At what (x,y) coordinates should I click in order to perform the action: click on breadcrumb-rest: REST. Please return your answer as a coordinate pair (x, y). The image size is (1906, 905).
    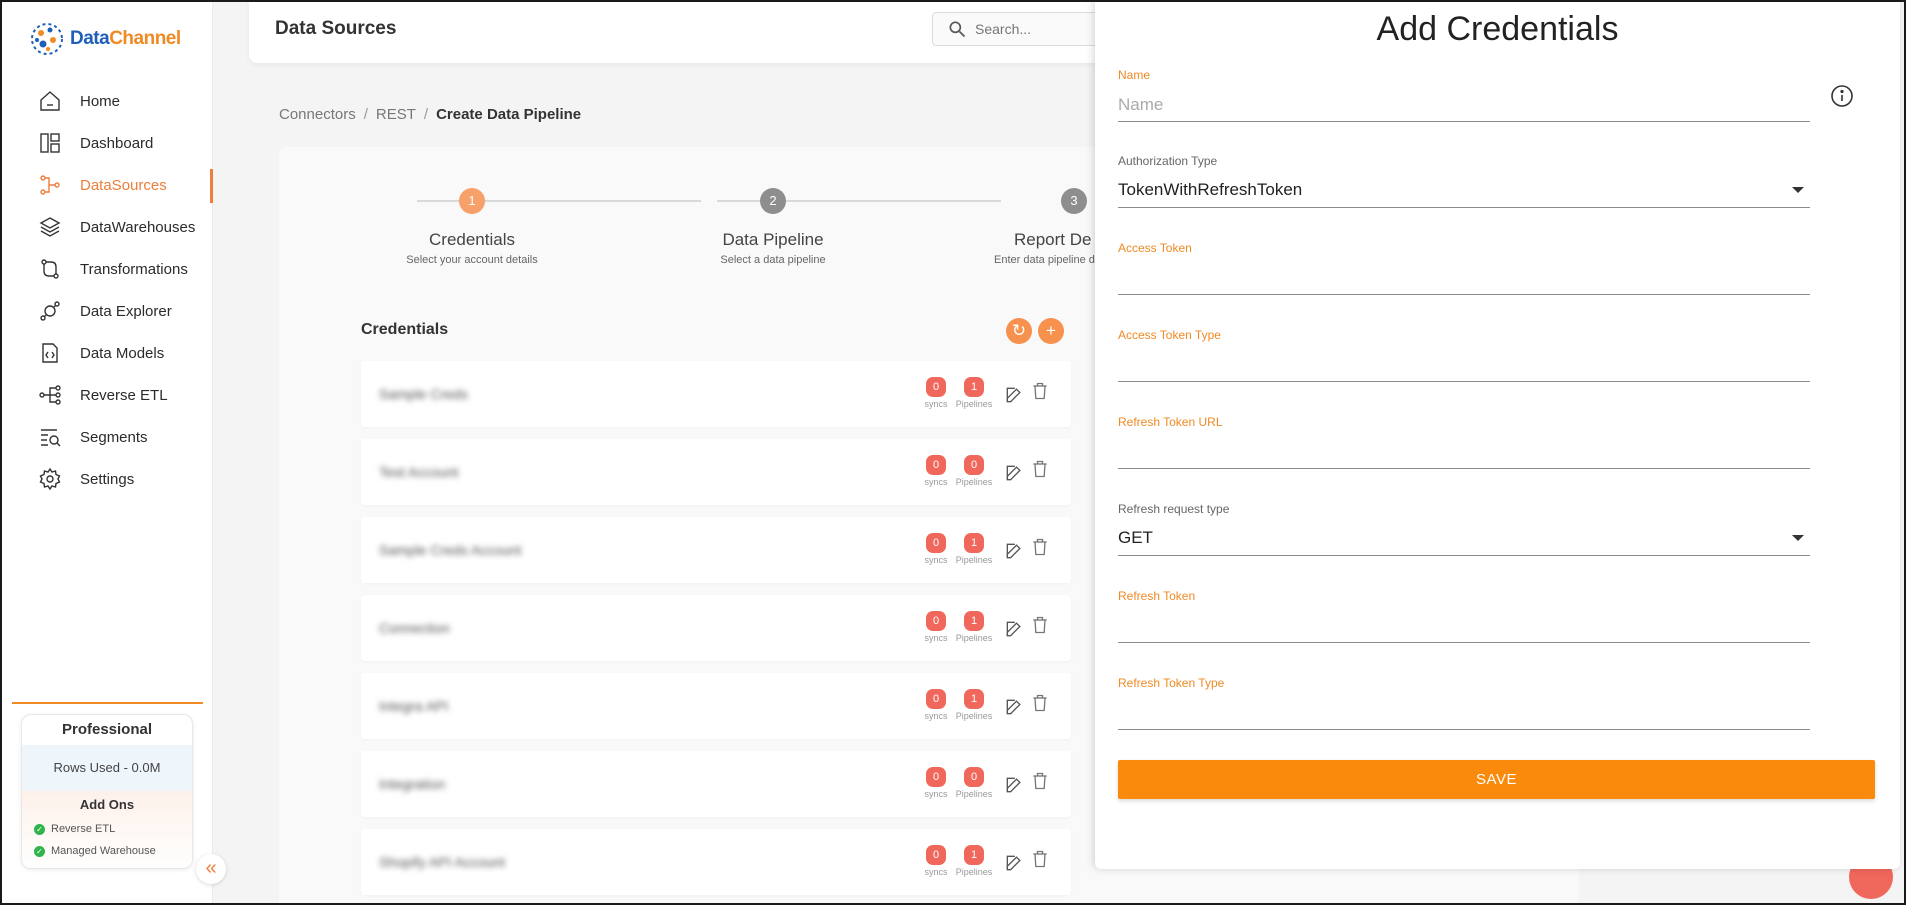
    Looking at the image, I should click on (396, 114).